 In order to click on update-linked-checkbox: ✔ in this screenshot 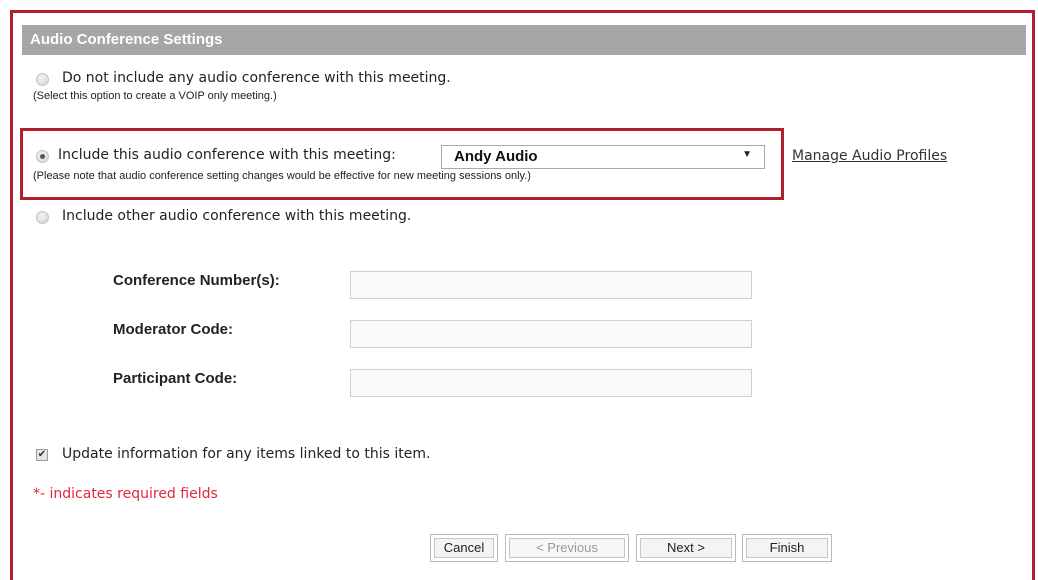, I will do `click(42, 455)`.